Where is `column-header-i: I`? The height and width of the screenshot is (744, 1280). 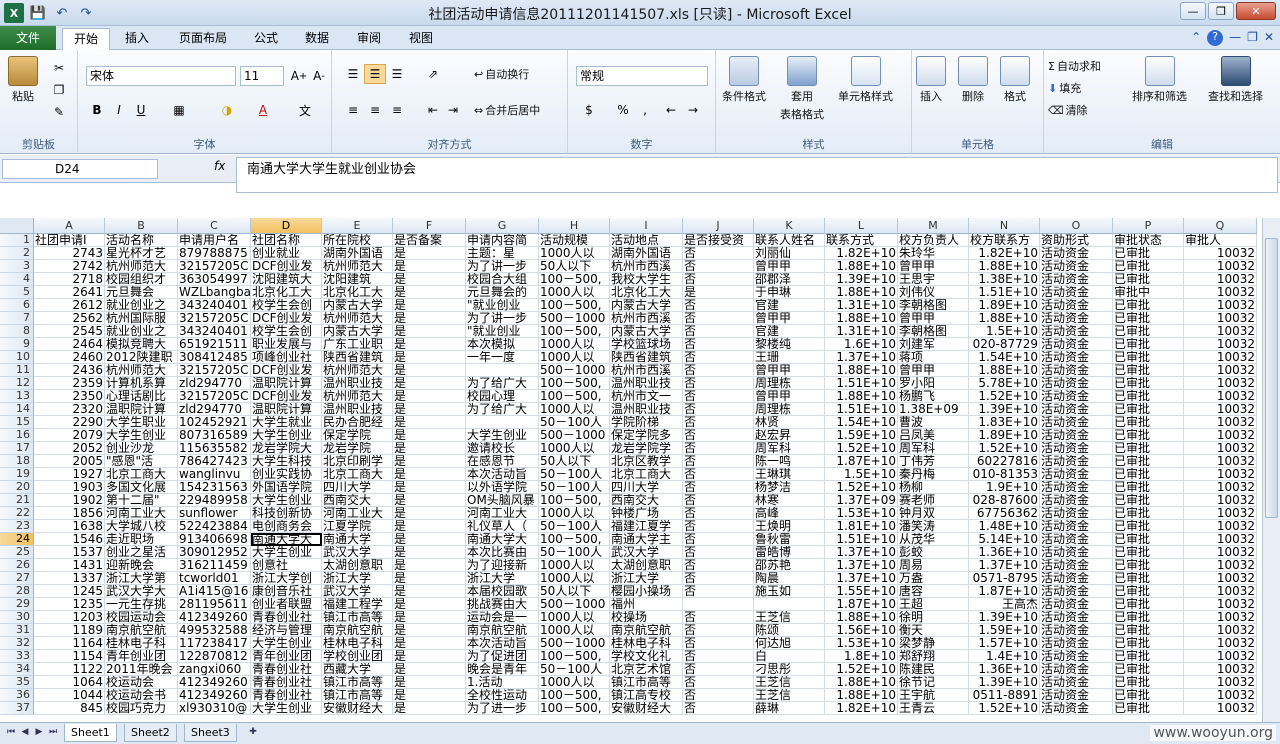 column-header-i: I is located at coordinates (646, 226).